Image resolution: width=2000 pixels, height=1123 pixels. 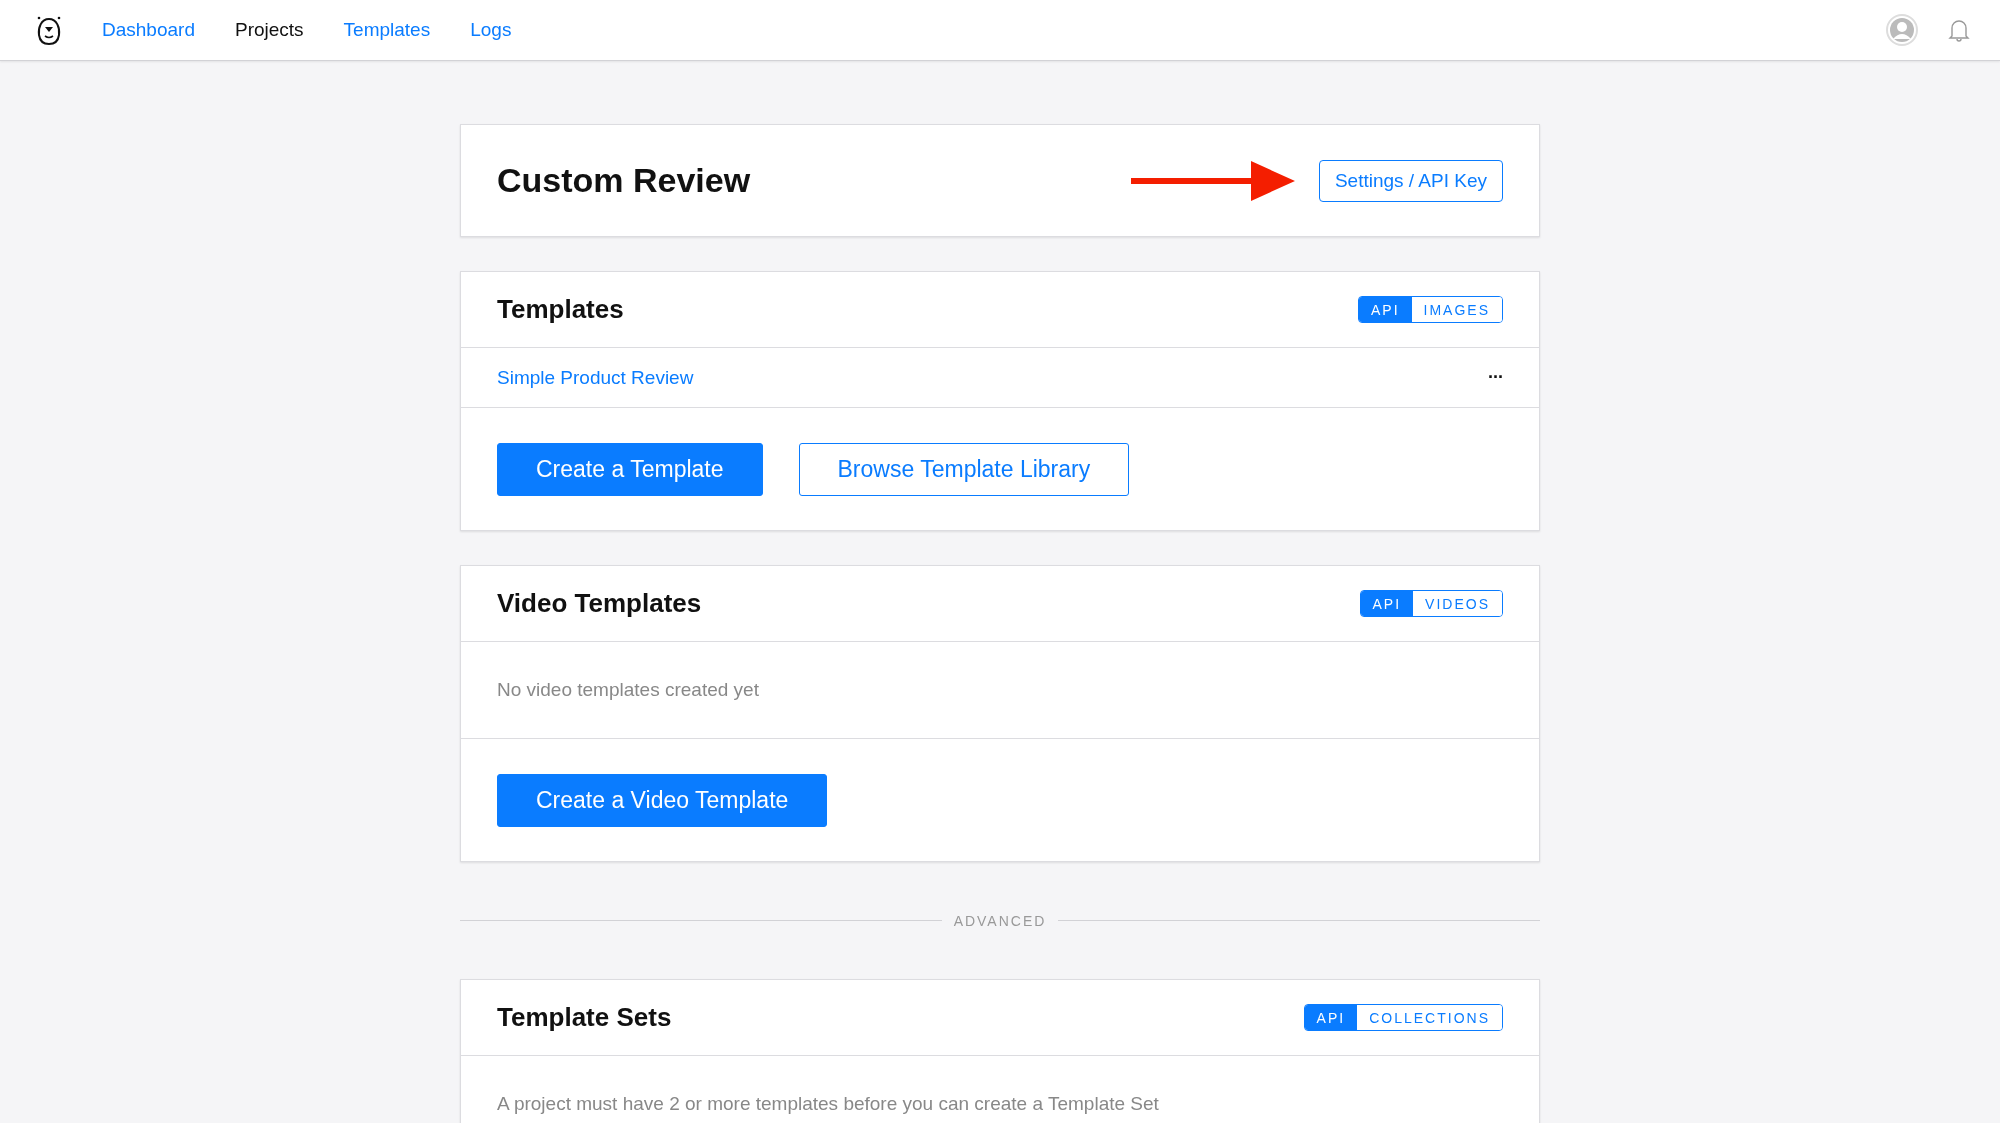 I want to click on nav-link: Dashboard, so click(x=148, y=30).